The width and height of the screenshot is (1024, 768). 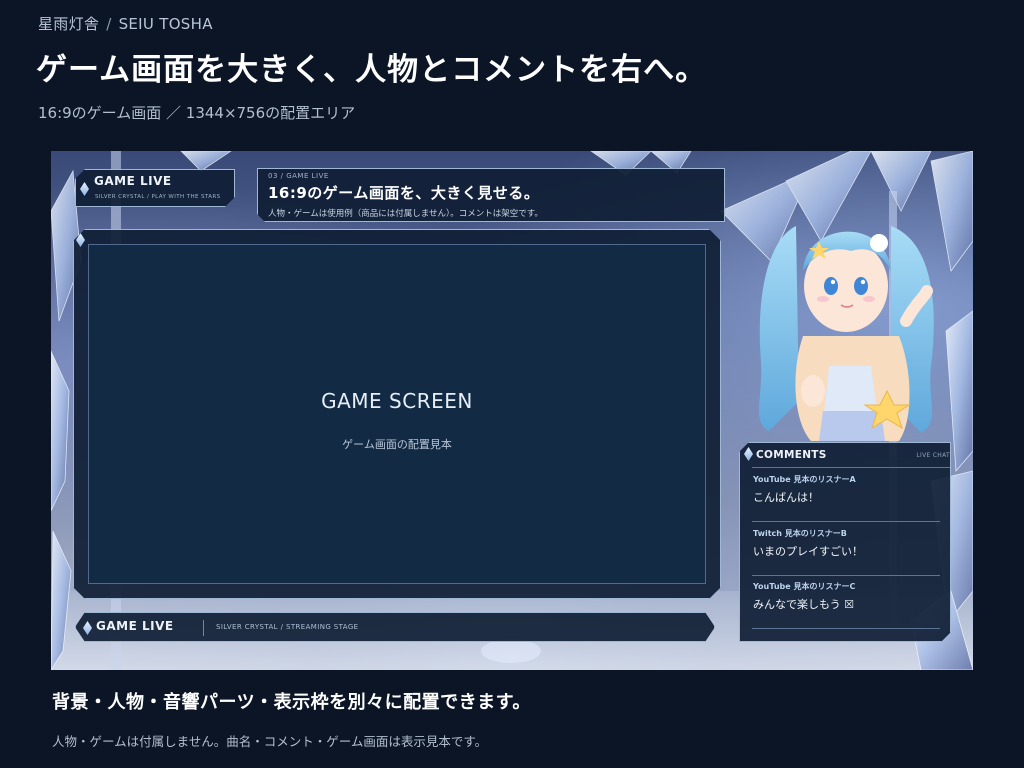 I want to click on comment-message: みんなで楽しもう ☒, so click(x=804, y=604).